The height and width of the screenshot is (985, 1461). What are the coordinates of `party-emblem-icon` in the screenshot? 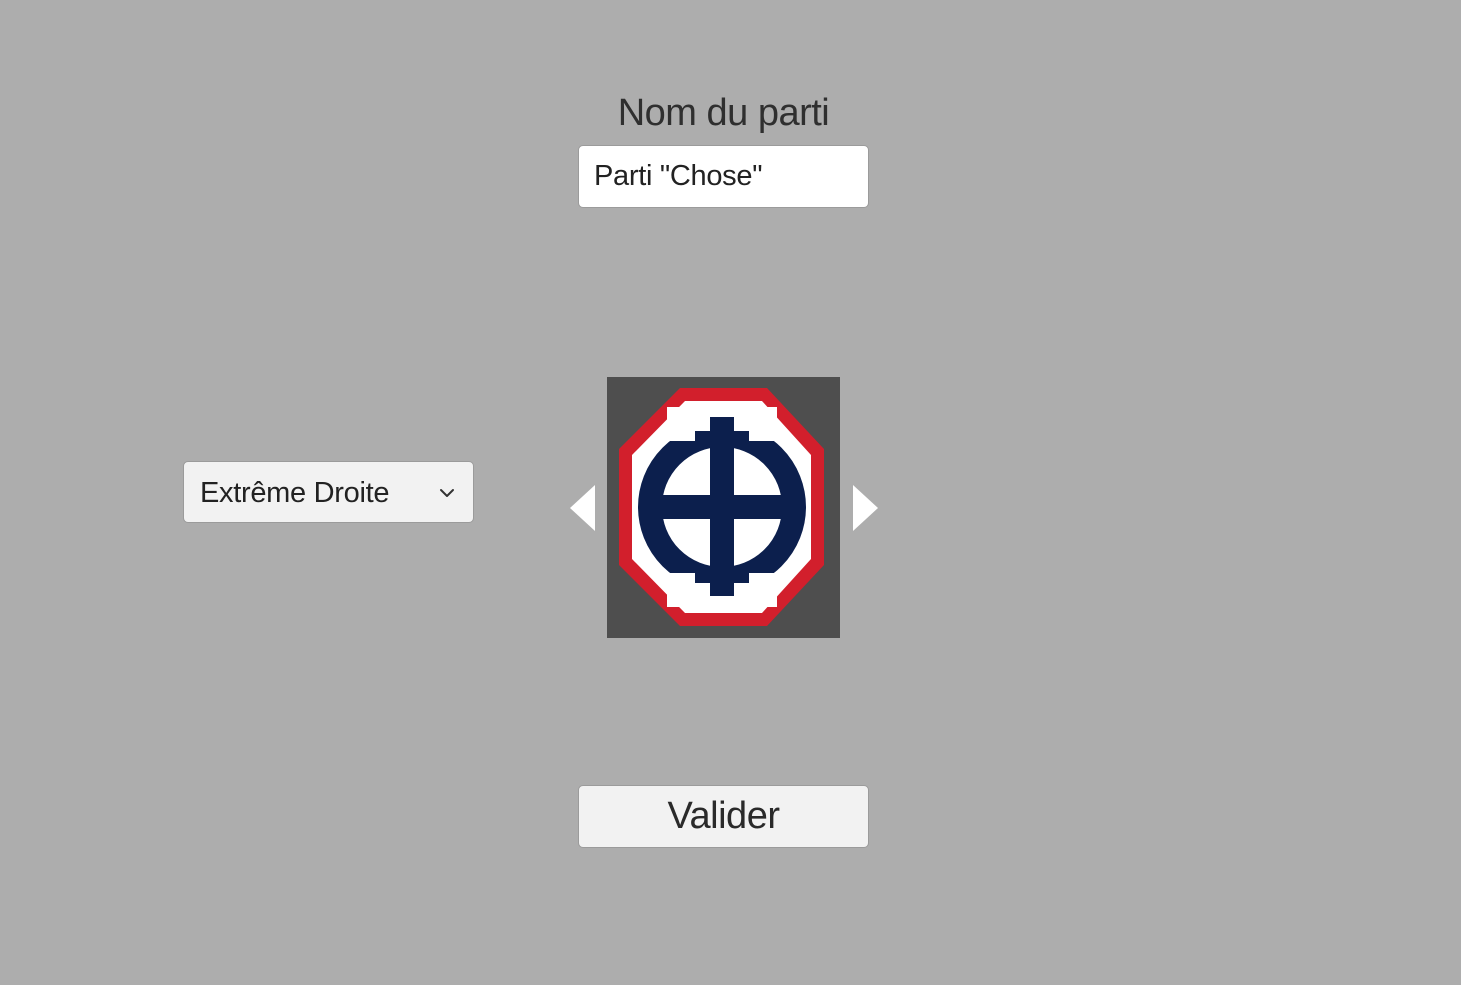 It's located at (721, 507).